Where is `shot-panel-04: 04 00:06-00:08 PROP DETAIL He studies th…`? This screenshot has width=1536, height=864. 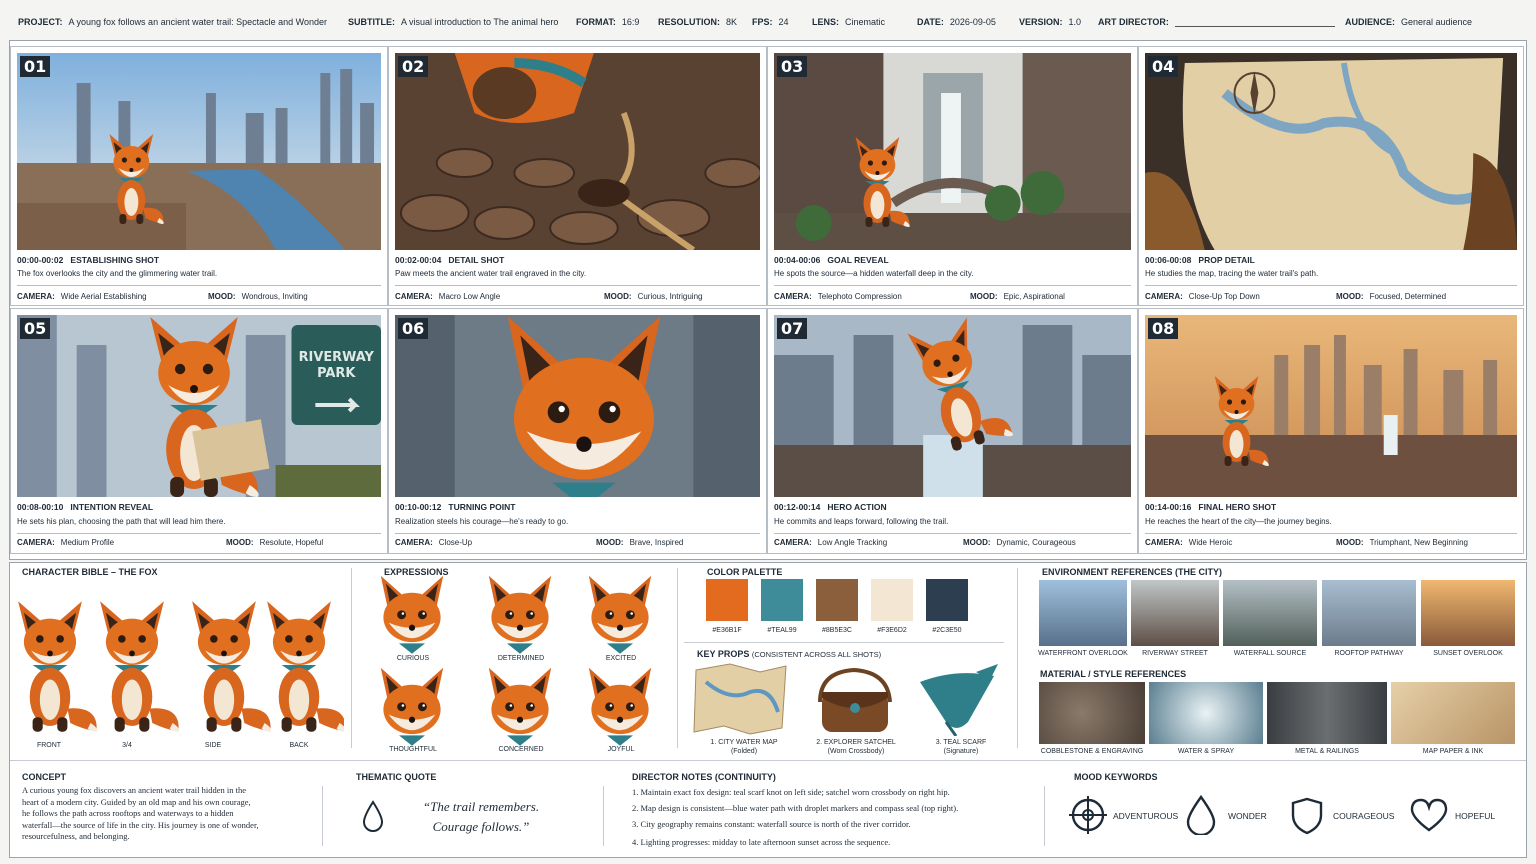 shot-panel-04: 04 00:06-00:08 PROP DETAIL He studies th… is located at coordinates (1331, 176).